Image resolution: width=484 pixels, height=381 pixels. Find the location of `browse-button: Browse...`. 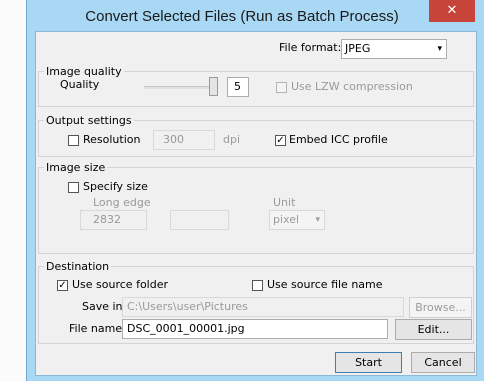

browse-button: Browse... is located at coordinates (440, 307).